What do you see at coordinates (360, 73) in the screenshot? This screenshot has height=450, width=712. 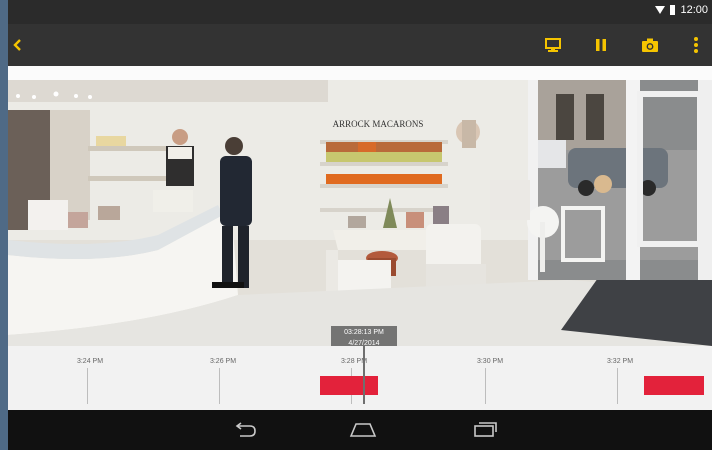 I see `video-top-margin` at bounding box center [360, 73].